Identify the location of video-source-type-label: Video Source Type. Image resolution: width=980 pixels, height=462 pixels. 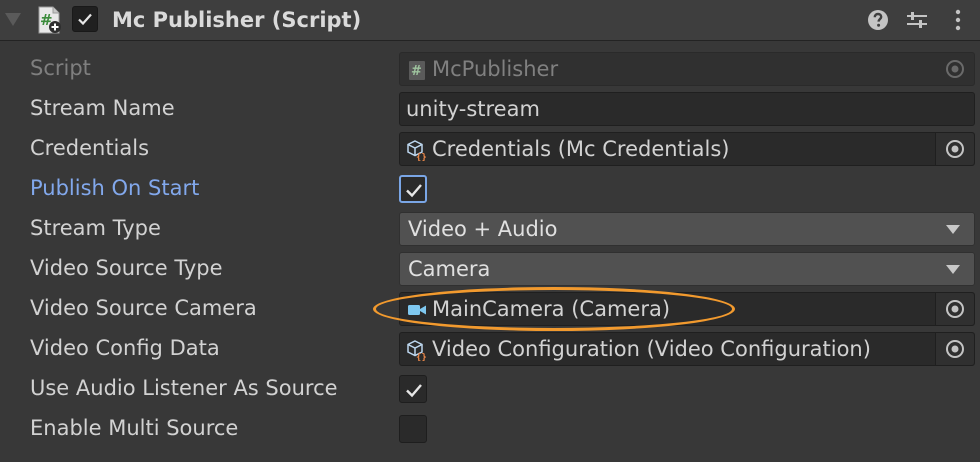
(126, 268).